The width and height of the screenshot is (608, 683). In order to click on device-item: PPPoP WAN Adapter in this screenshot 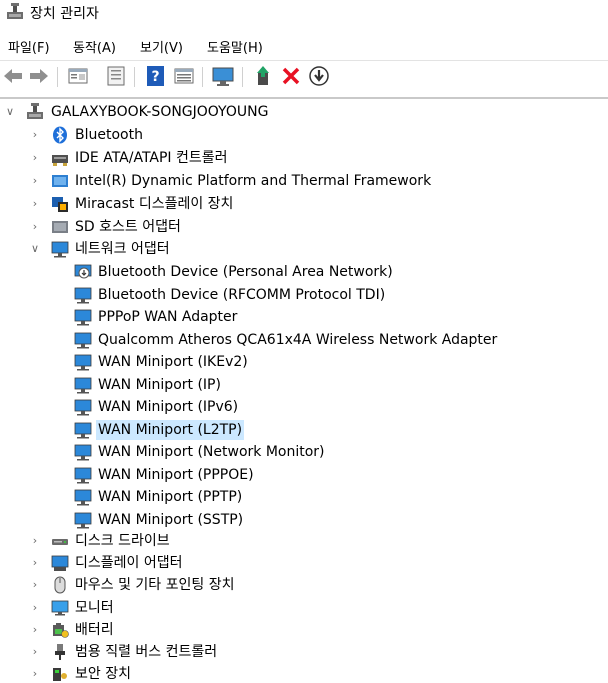, I will do `click(304, 317)`.